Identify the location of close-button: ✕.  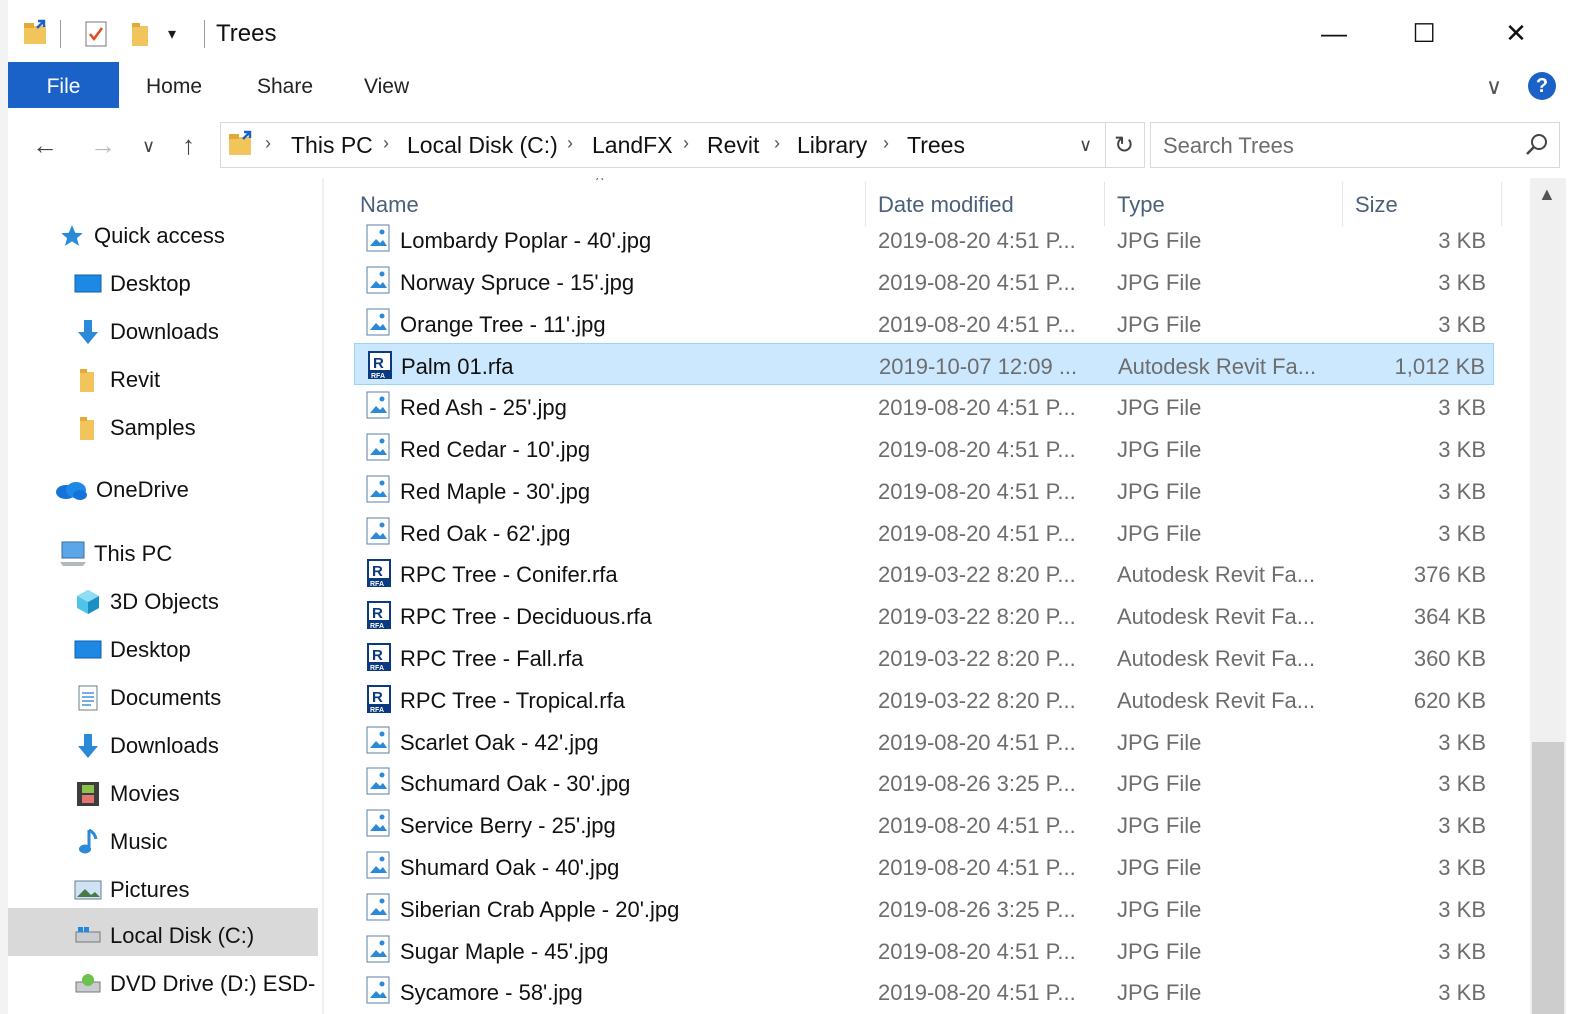
(1516, 33).